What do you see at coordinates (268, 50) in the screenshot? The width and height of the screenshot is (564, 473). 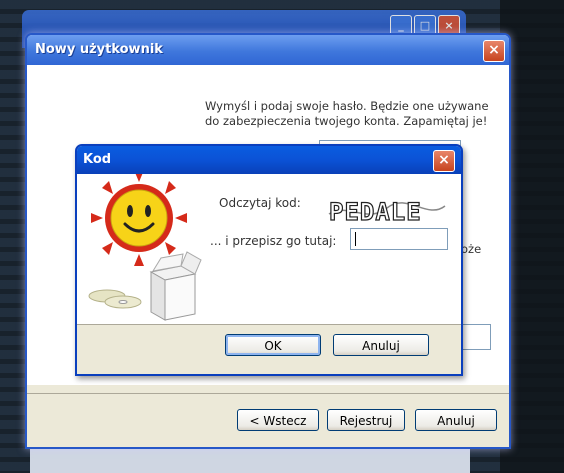 I see `wizard-titlebar: Nowy użytkownik ×` at bounding box center [268, 50].